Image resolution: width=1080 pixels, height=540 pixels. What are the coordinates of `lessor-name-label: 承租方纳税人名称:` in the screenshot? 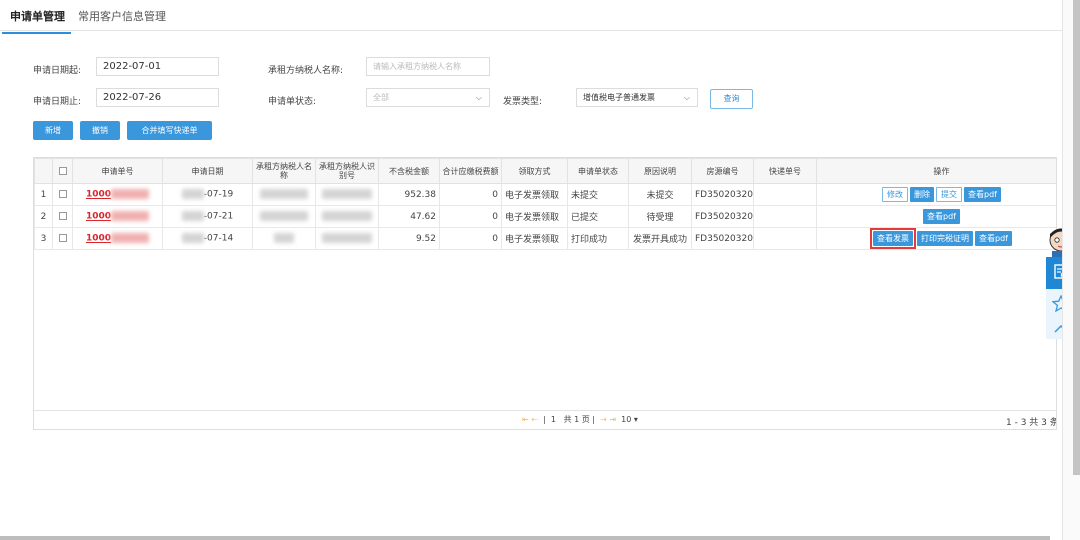 It's located at (306, 71).